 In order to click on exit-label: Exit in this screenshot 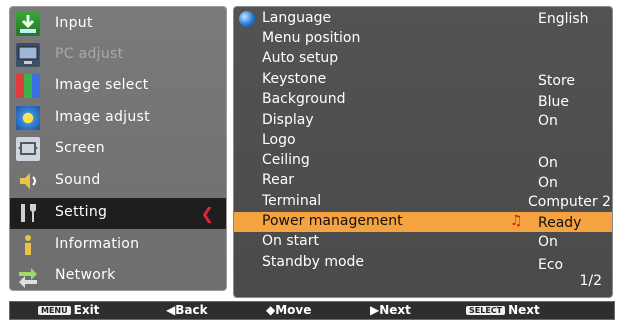, I will do `click(86, 310)`.